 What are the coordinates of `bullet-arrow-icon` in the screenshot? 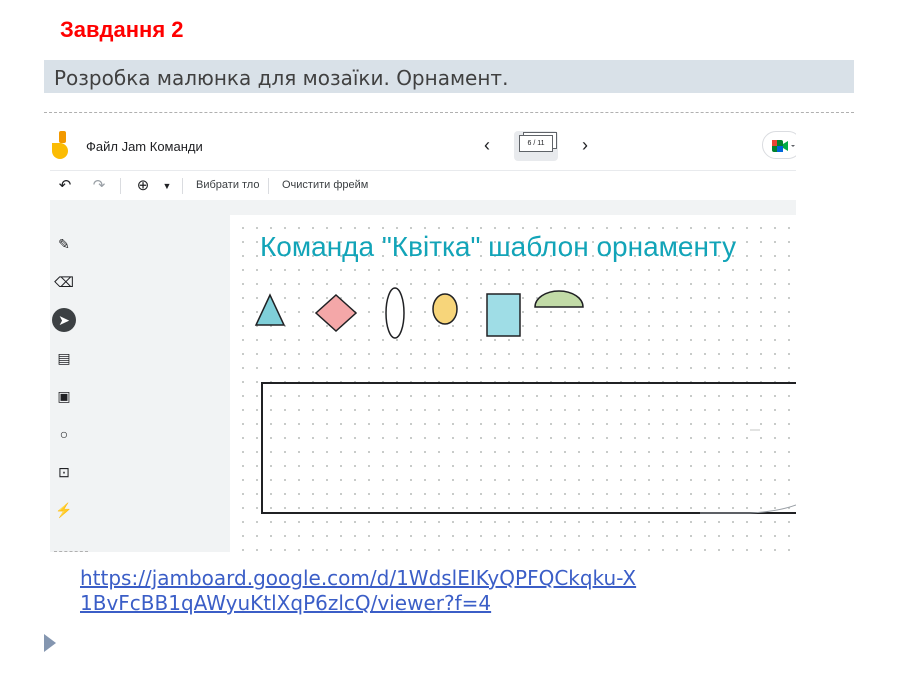 It's located at (50, 643).